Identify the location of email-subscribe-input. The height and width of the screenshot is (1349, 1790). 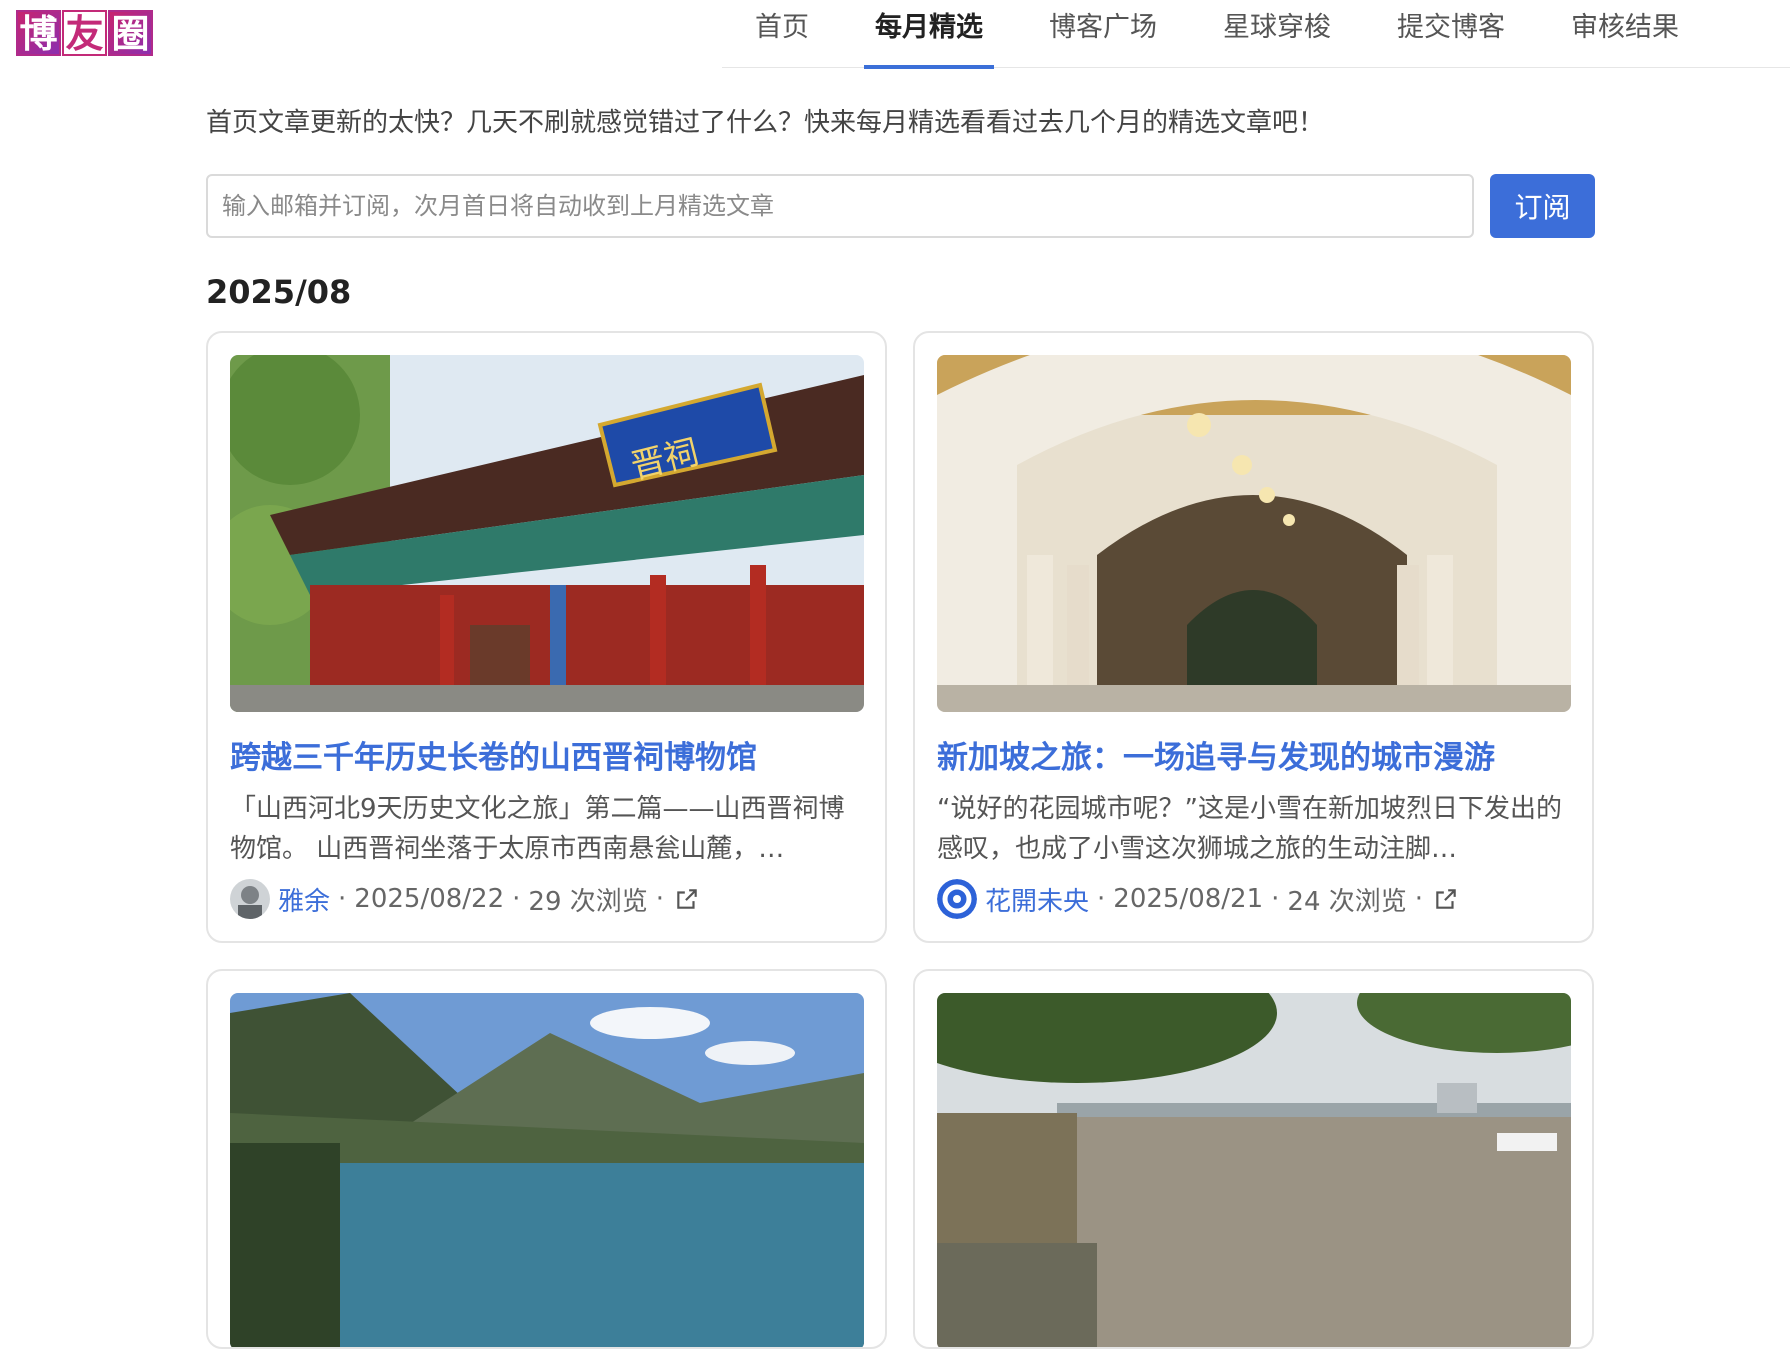
(840, 206).